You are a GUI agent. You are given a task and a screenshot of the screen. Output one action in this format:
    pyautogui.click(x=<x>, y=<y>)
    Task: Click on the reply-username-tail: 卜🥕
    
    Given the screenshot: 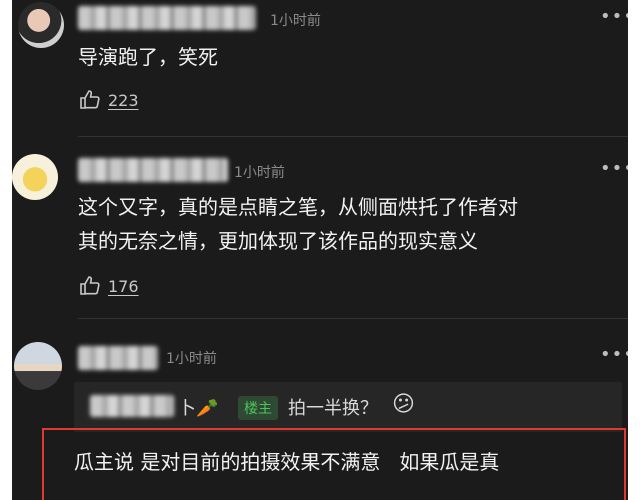 What is the action you would take?
    pyautogui.click(x=198, y=408)
    